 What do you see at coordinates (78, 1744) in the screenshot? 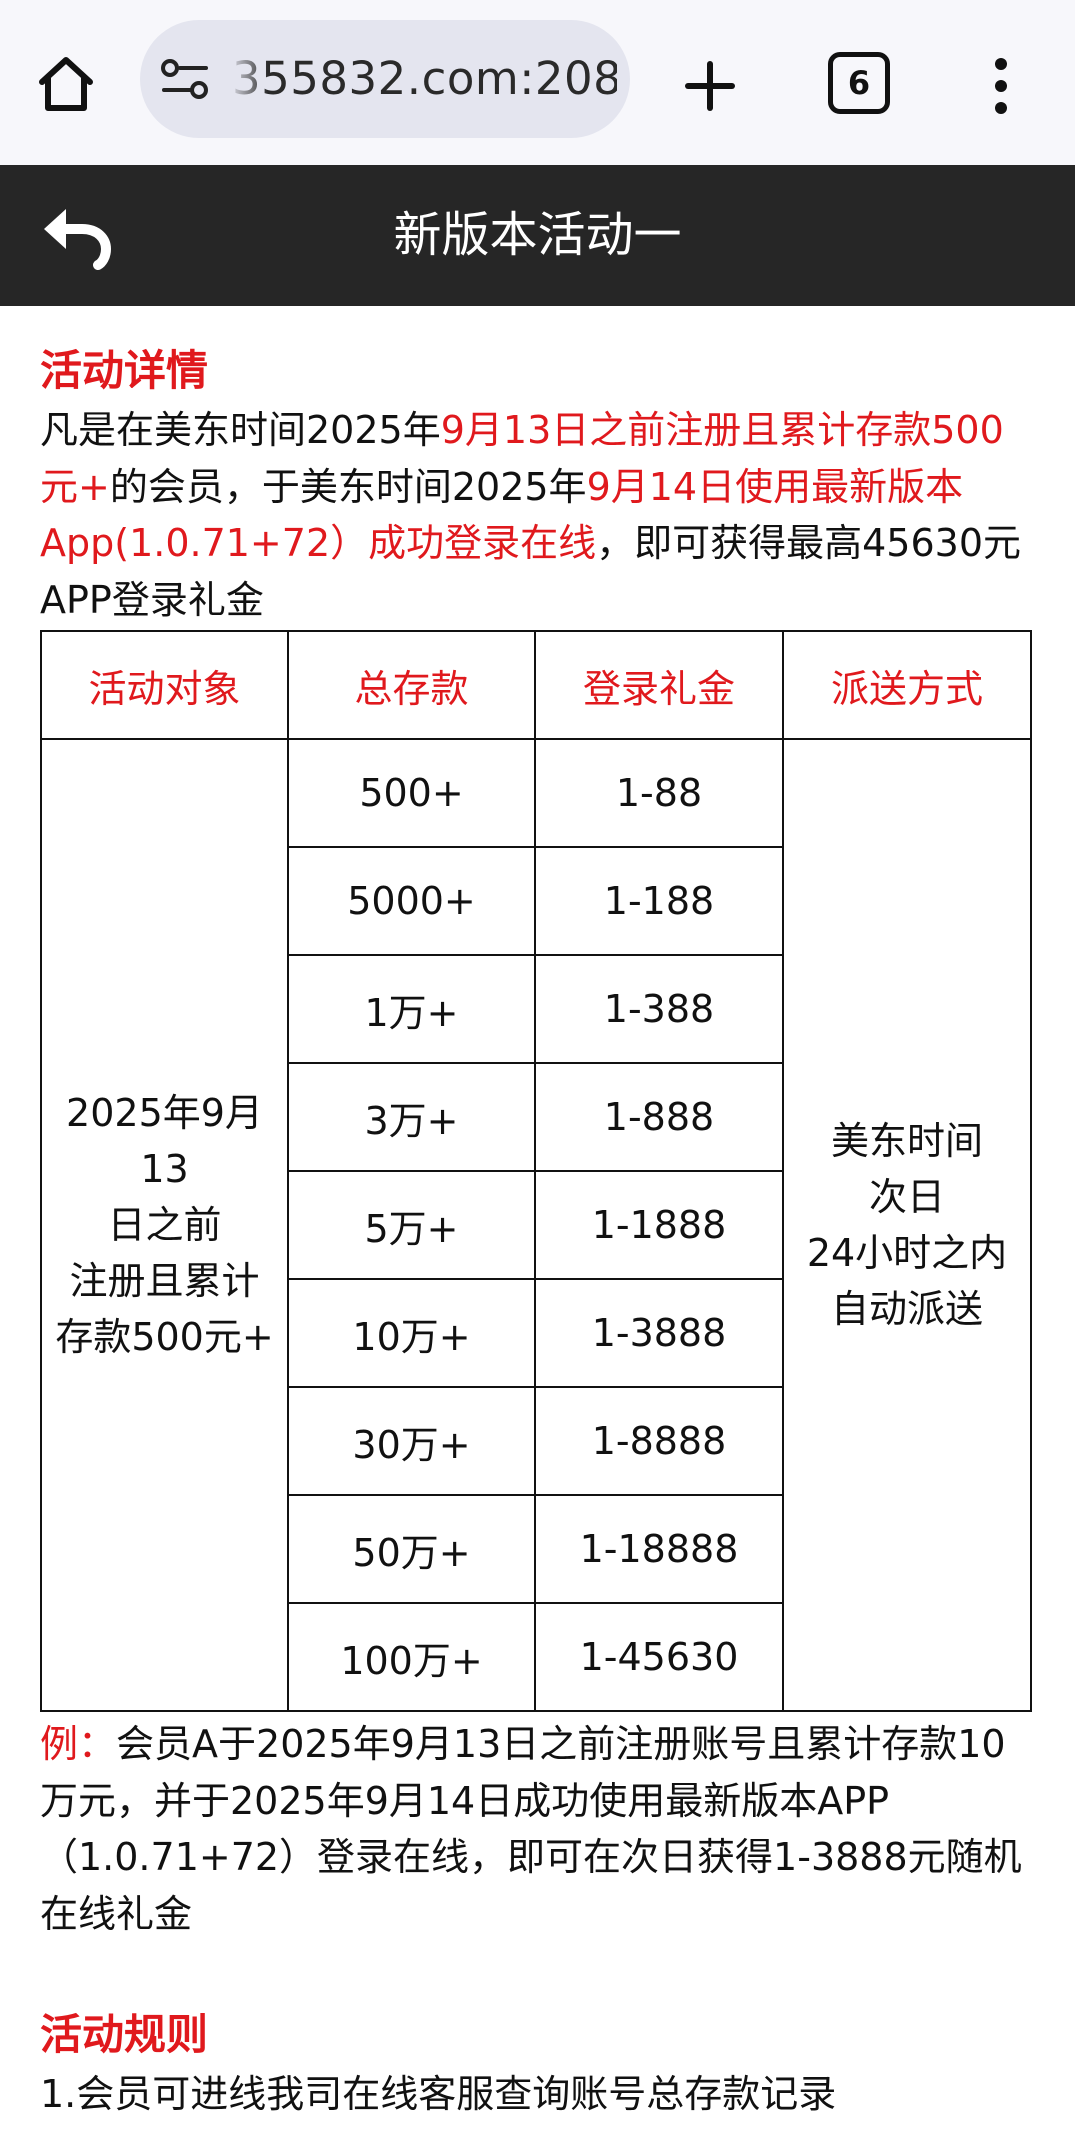
I see `example-label: 例：` at bounding box center [78, 1744].